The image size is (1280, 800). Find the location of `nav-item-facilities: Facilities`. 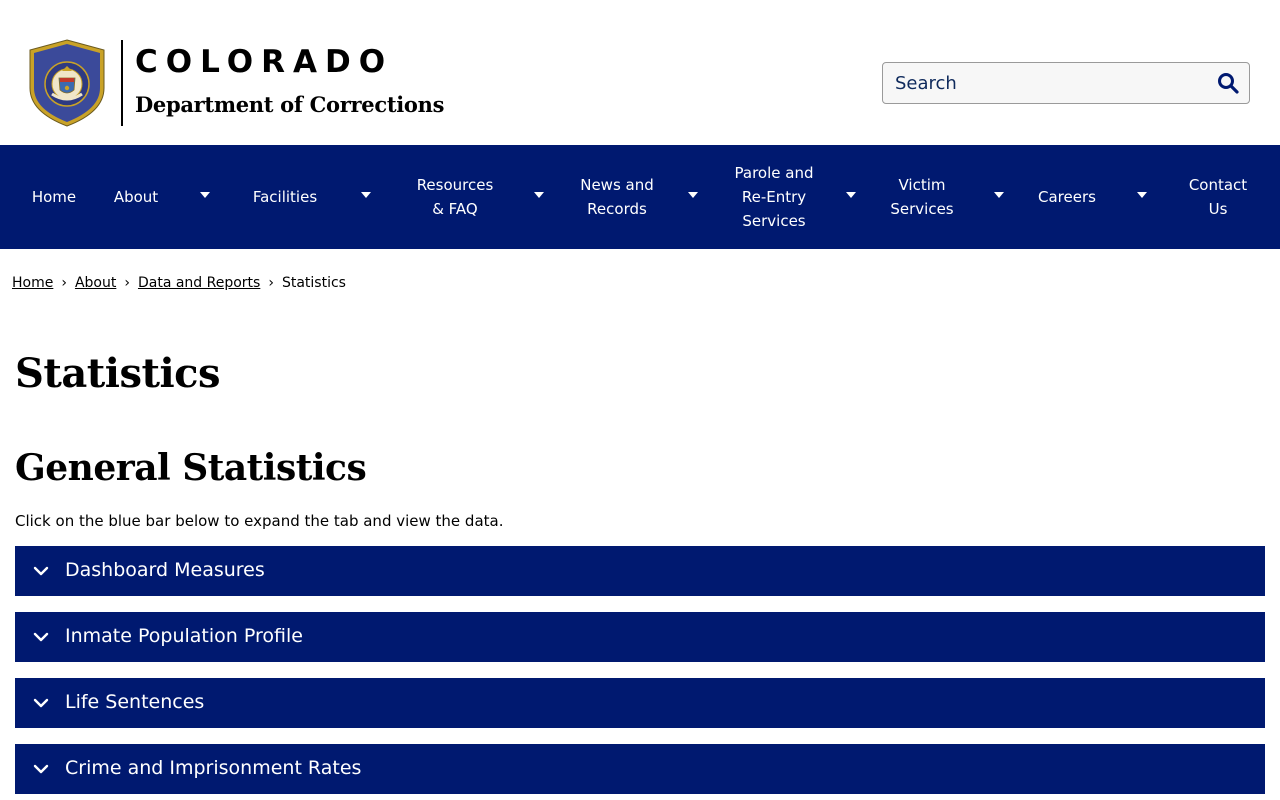

nav-item-facilities: Facilities is located at coordinates (285, 197).